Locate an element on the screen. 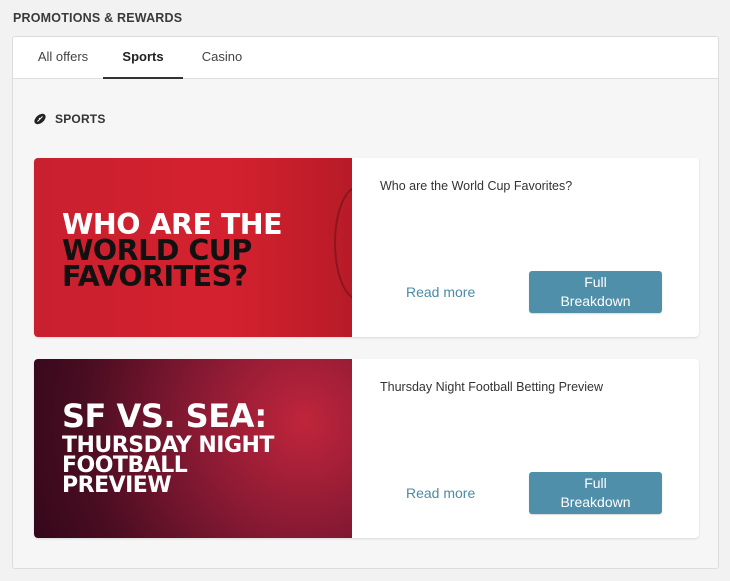 This screenshot has height=581, width=730. promo-image: WHO ARE THE WORLD CUP FAVORITES? is located at coordinates (193, 247).